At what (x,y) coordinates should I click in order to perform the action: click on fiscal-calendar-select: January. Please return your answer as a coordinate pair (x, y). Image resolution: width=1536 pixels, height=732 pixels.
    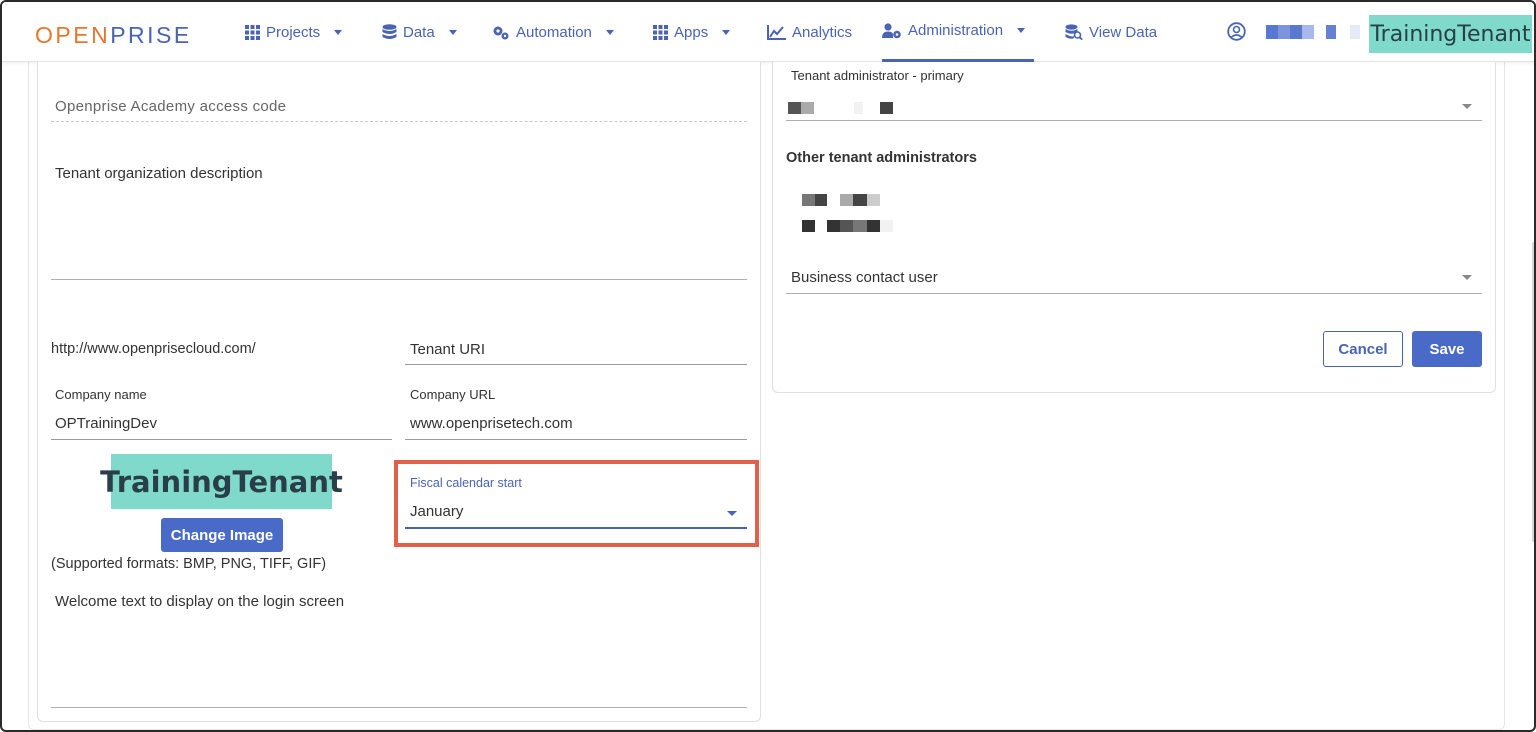
    Looking at the image, I should click on (436, 511).